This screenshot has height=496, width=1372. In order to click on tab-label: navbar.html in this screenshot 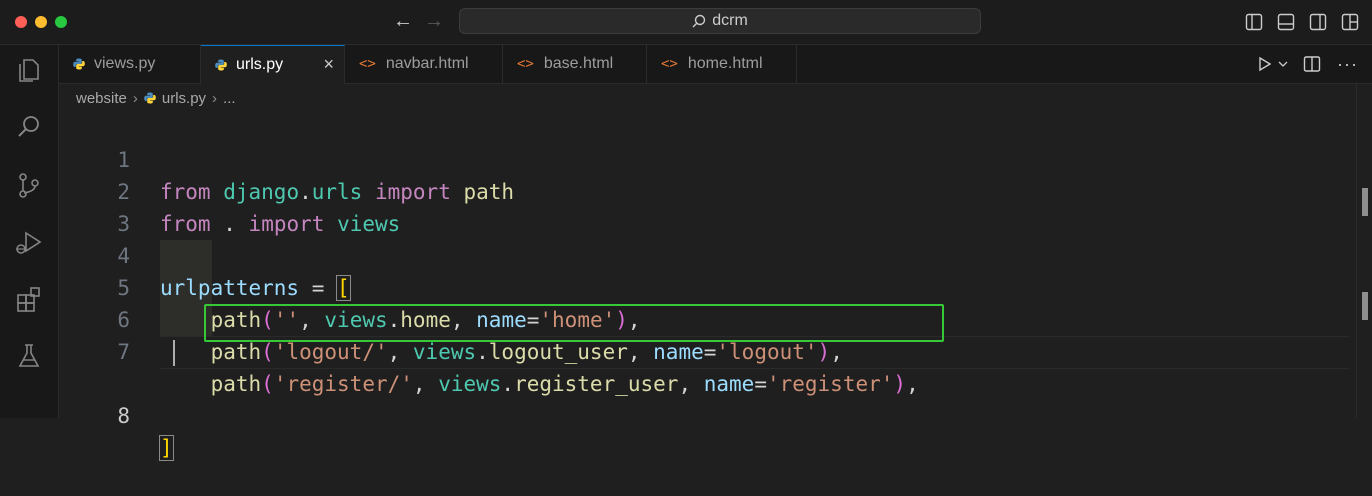, I will do `click(427, 63)`.